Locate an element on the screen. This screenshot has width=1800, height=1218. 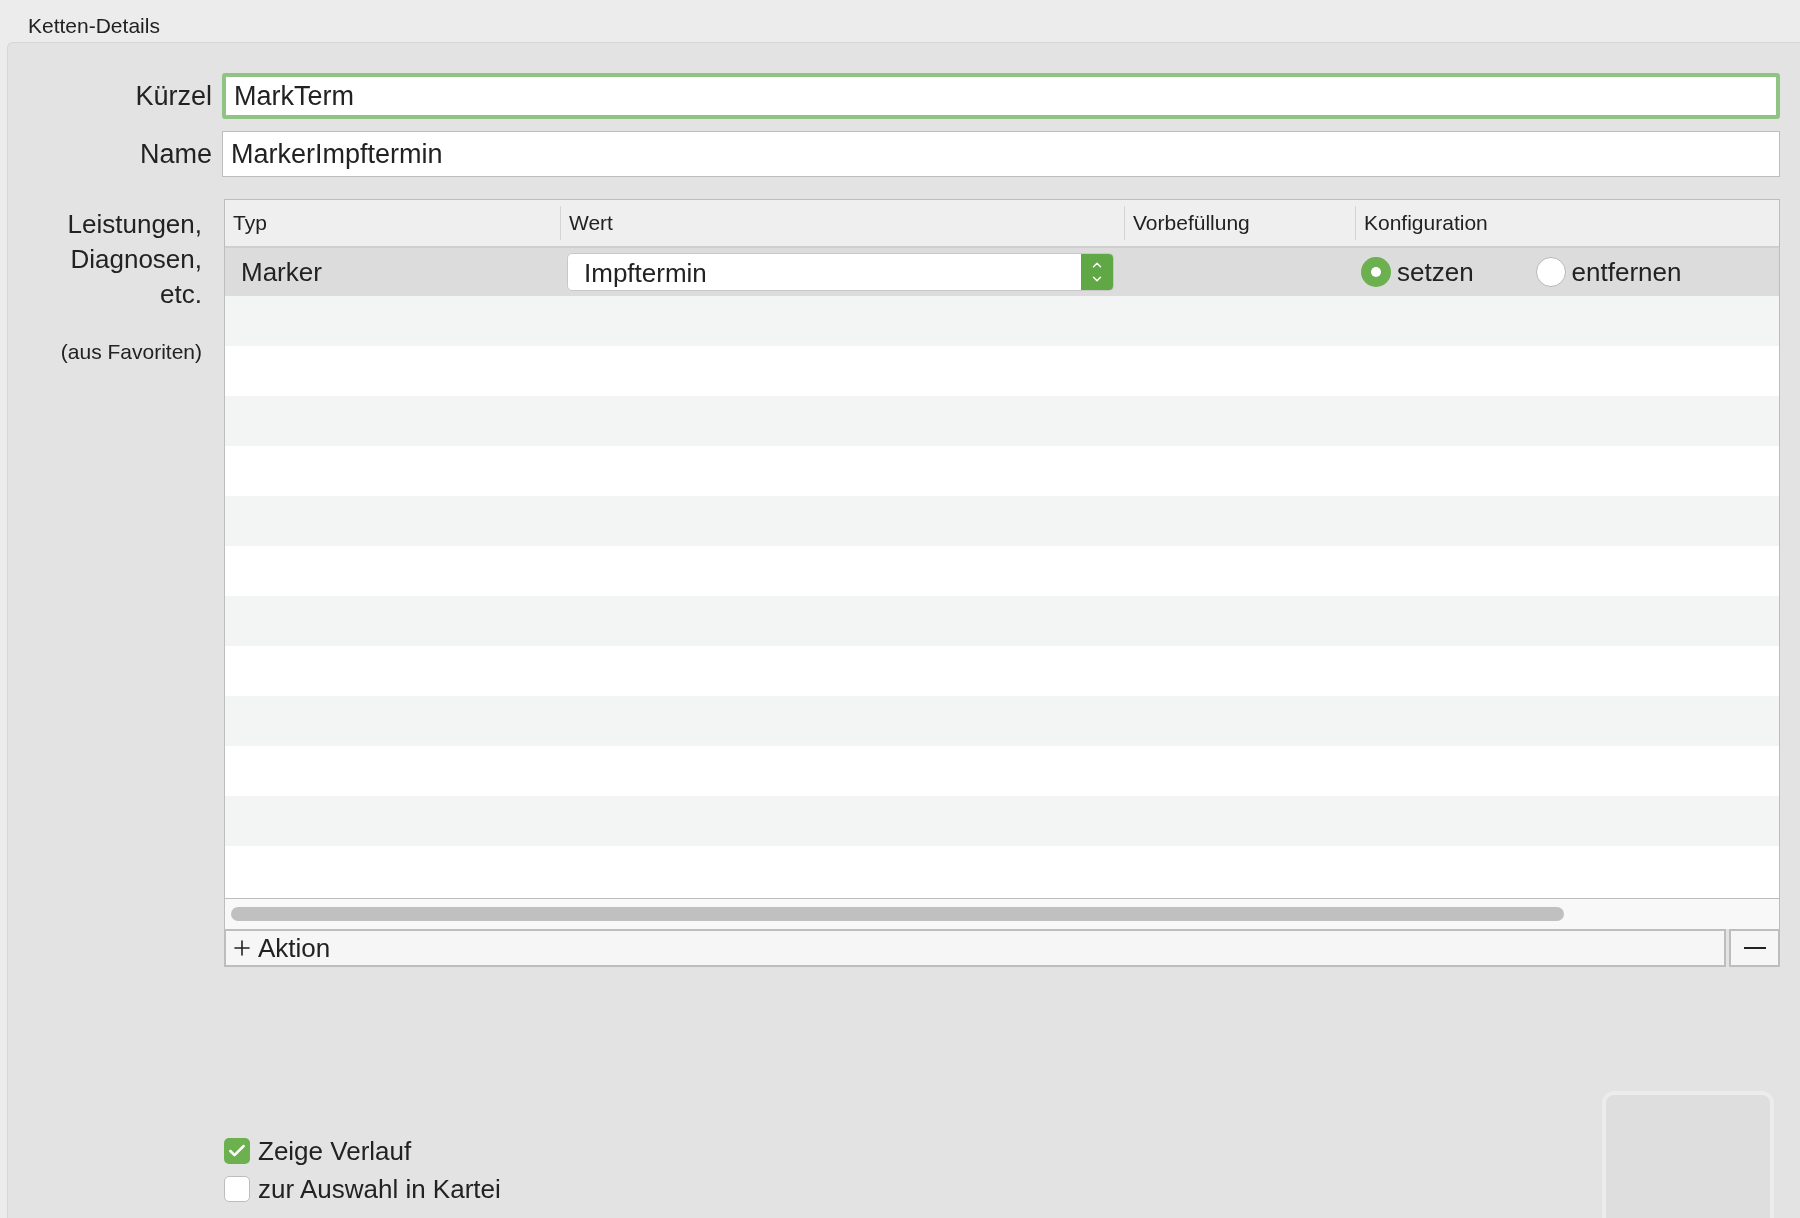
minus-icon is located at coordinates (1754, 948).